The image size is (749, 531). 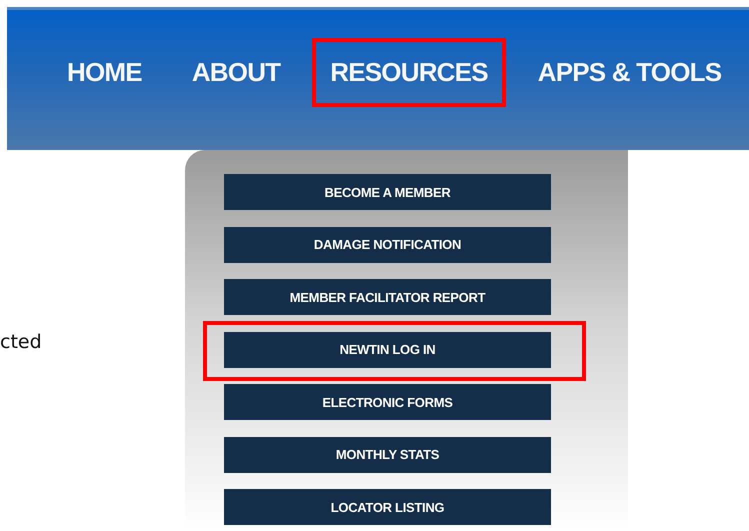 What do you see at coordinates (236, 72) in the screenshot?
I see `nav-link: ABOUT` at bounding box center [236, 72].